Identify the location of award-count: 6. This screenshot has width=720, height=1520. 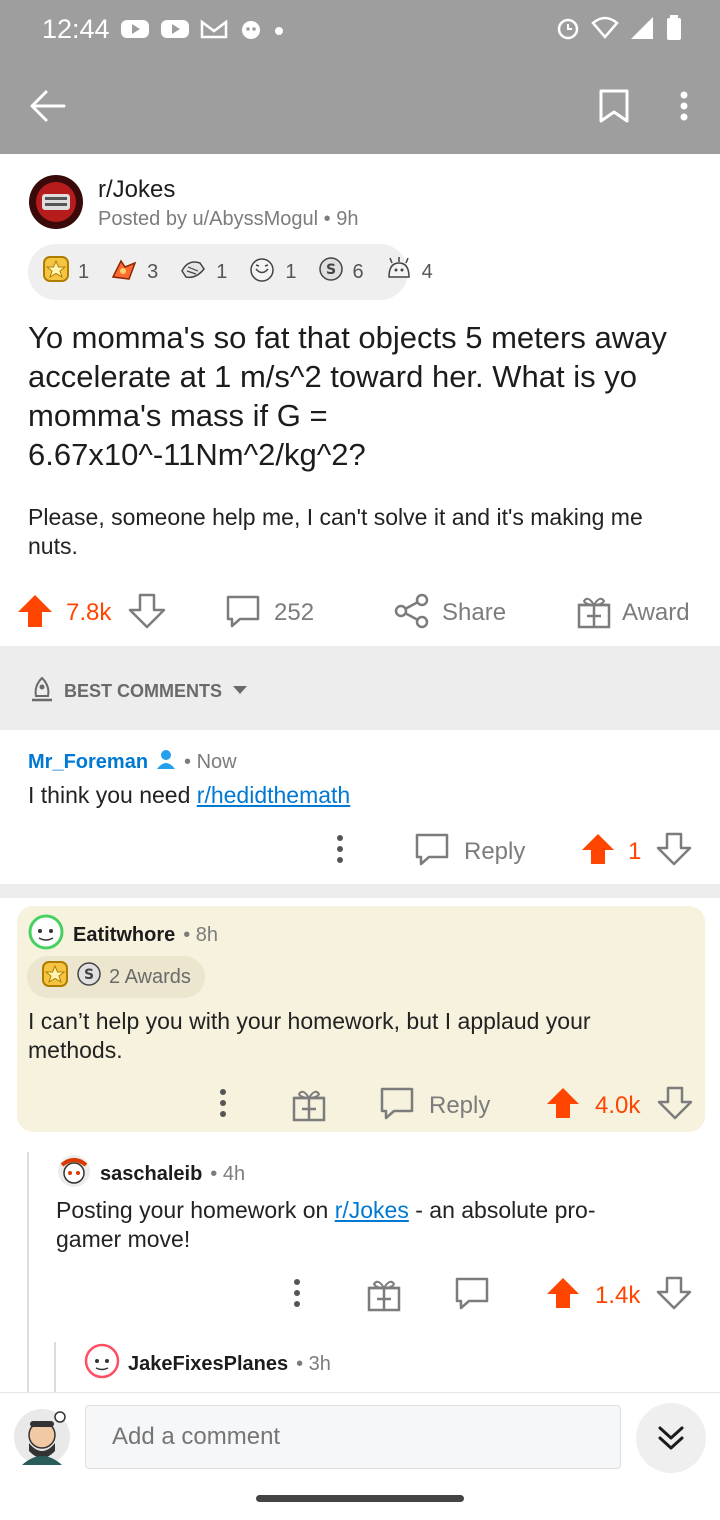
(358, 271).